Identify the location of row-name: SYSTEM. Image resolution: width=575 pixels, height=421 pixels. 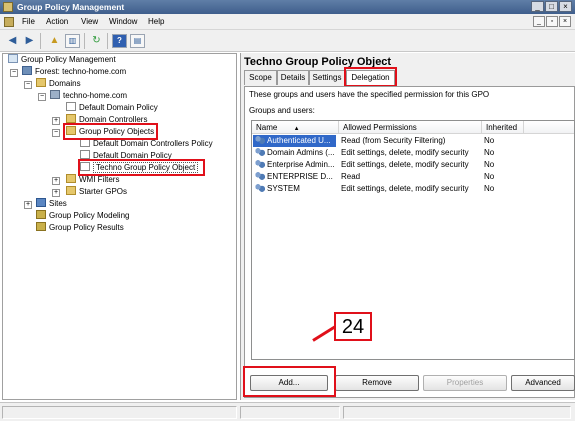
(283, 188).